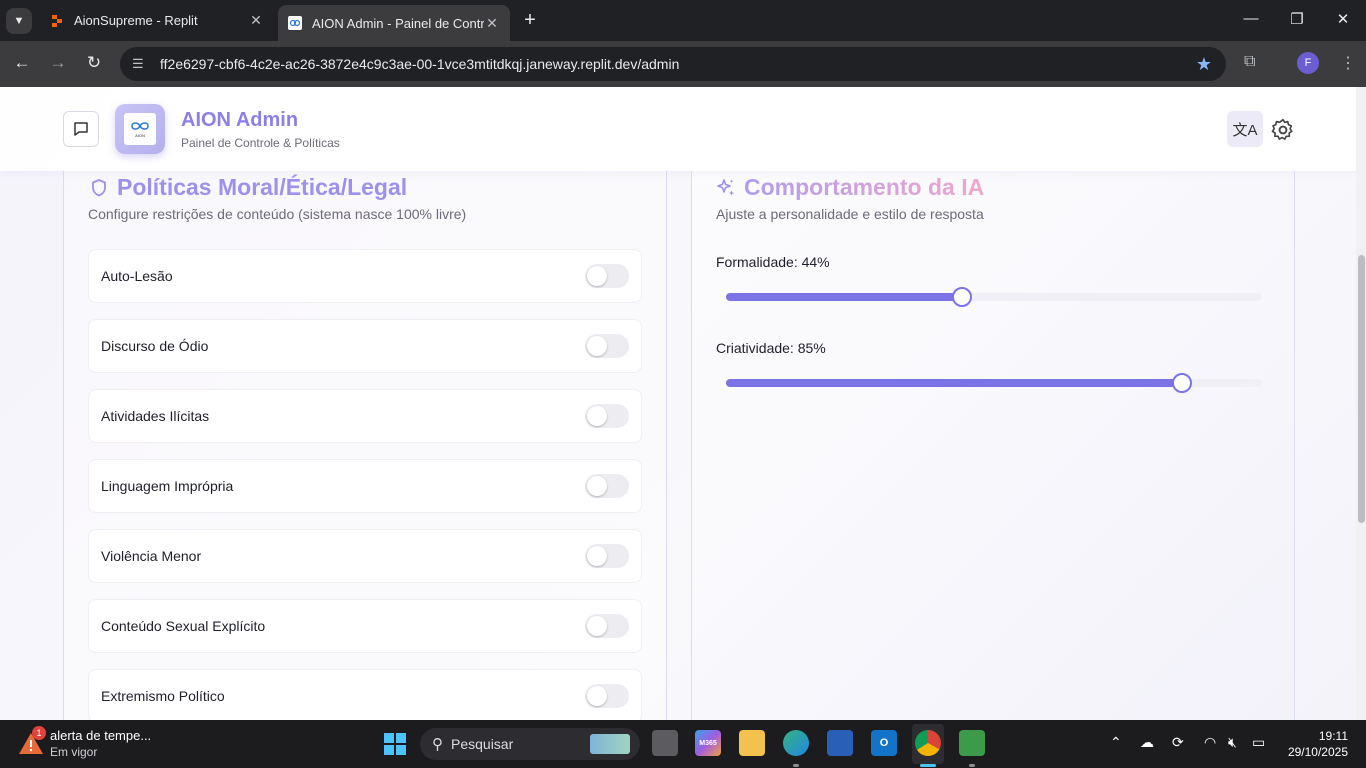 This screenshot has height=768, width=1366. Describe the element at coordinates (260, 143) in the screenshot. I see `page-subtitle: Painel de Controle & Políticas` at that location.